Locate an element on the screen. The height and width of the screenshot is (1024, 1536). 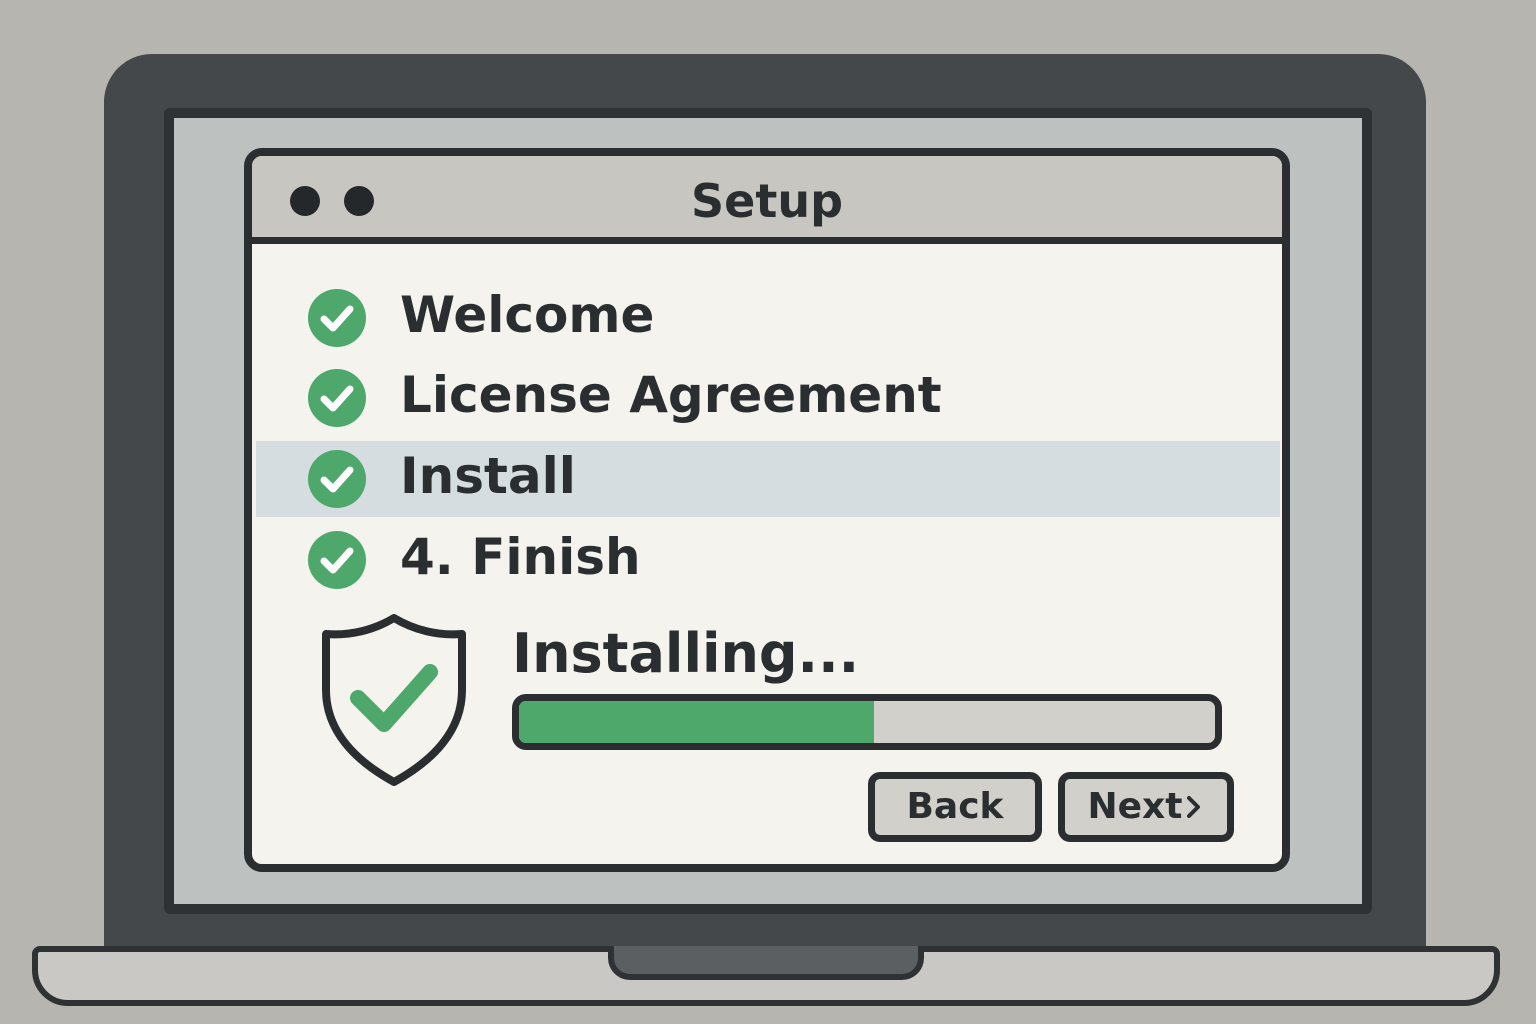
back-button-label: Back is located at coordinates (955, 806).